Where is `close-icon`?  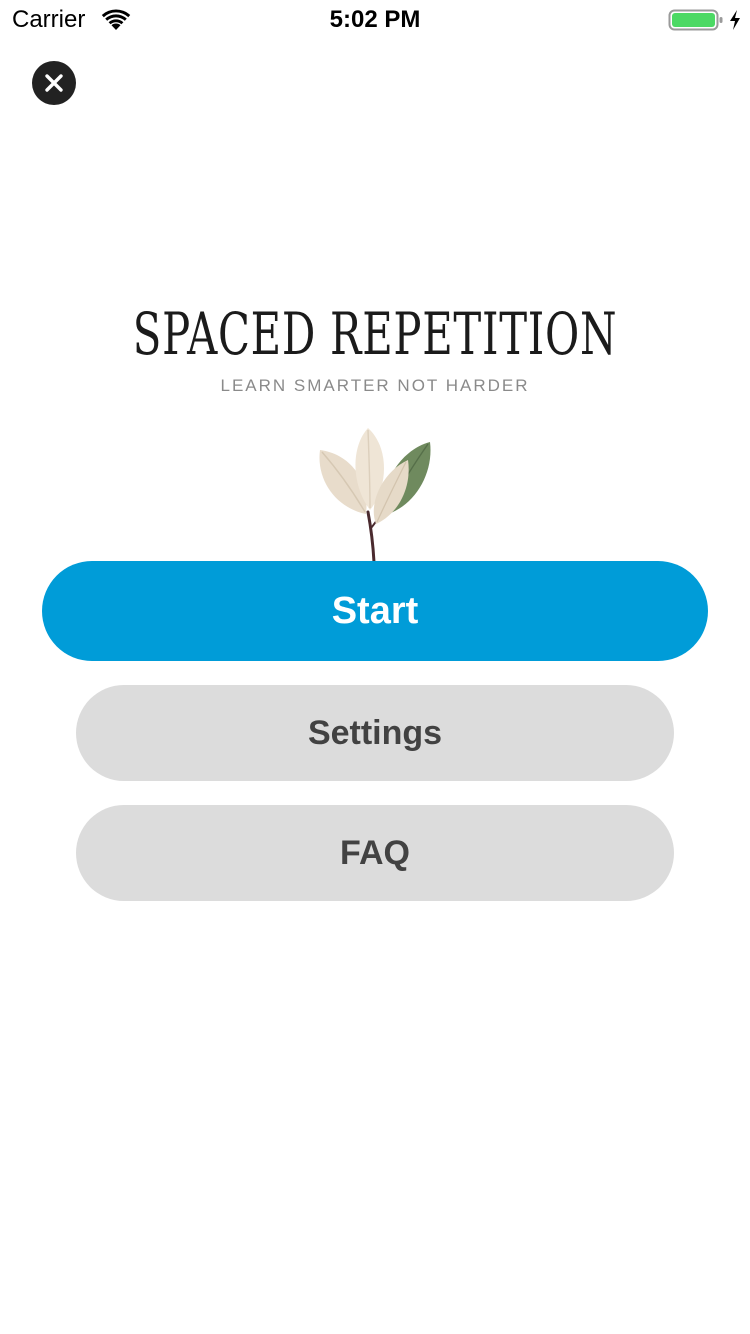 close-icon is located at coordinates (54, 83).